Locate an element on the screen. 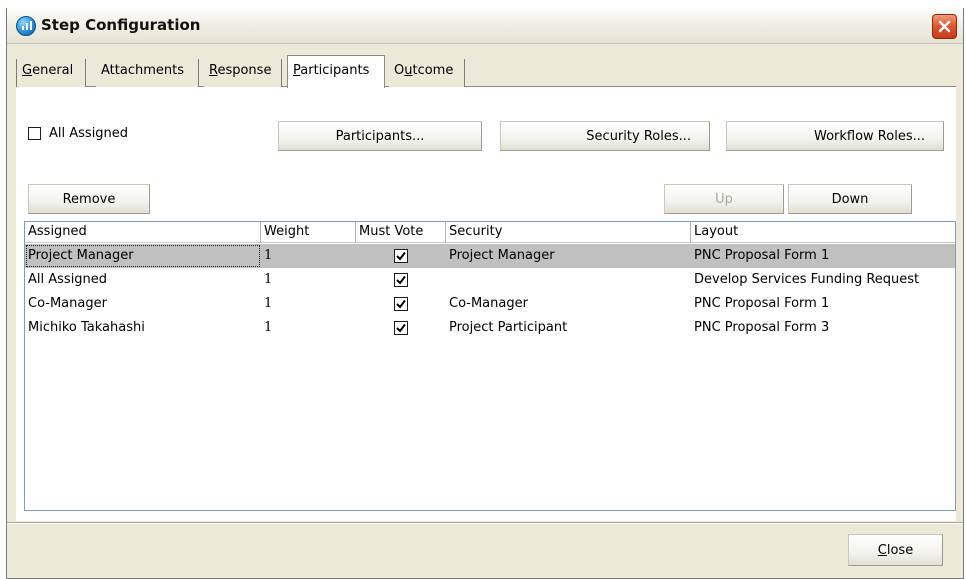 The image size is (966, 579). all-assigned-checkbox is located at coordinates (34, 133).